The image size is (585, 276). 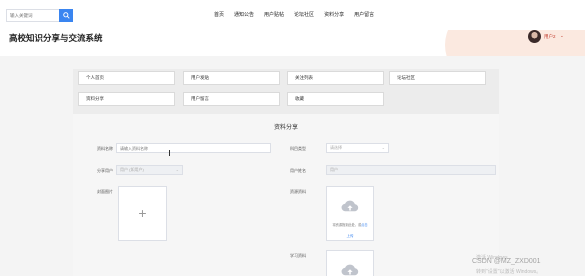 I want to click on share-user-select: 用户 (如用户) ⌄, so click(x=149, y=170).